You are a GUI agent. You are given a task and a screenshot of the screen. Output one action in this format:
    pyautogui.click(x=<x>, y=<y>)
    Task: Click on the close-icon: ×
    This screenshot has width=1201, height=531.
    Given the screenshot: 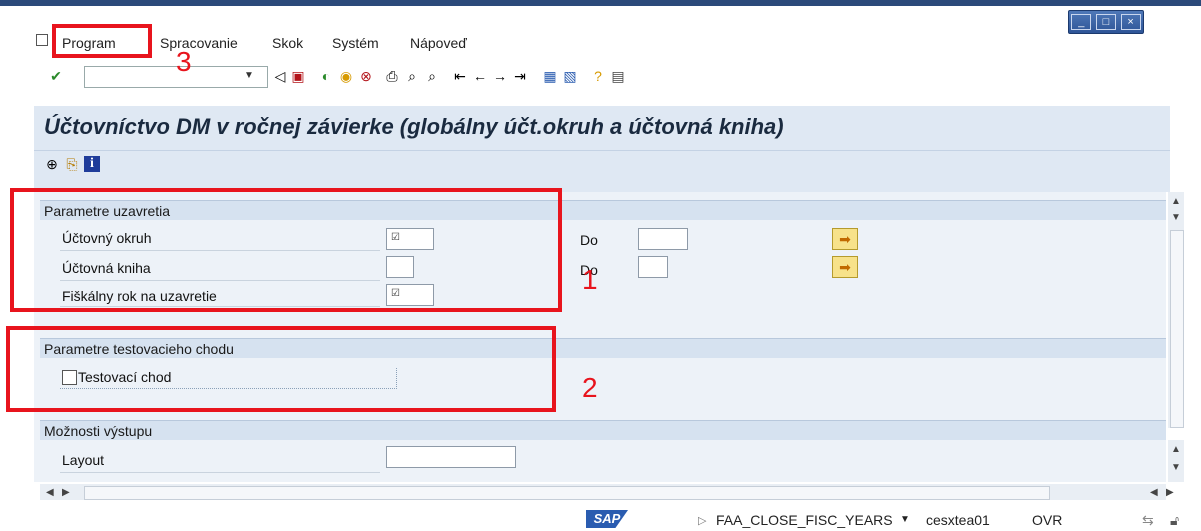 What is the action you would take?
    pyautogui.click(x=1130, y=22)
    